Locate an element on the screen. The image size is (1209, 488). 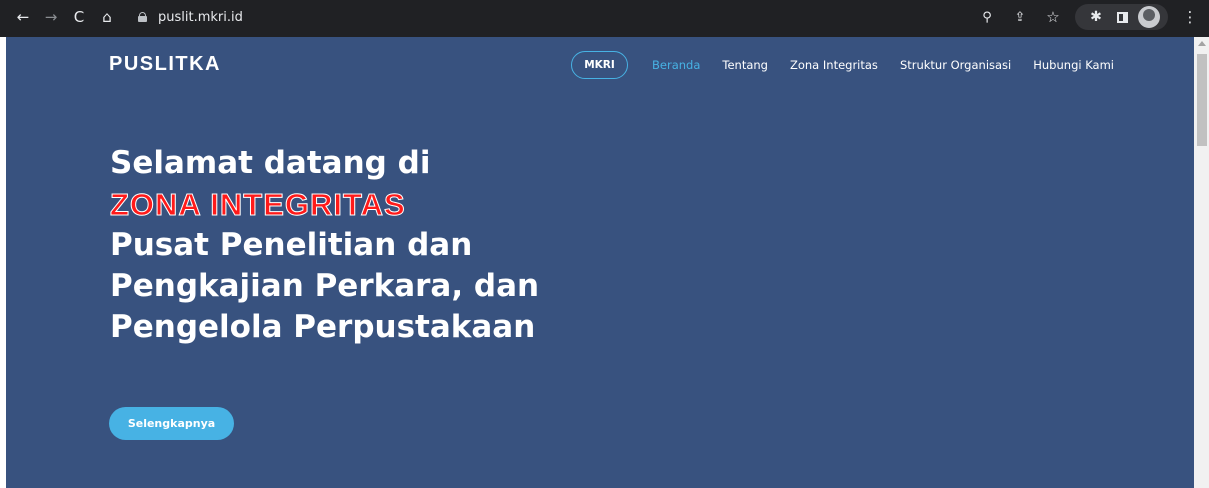
site-logo: PUSLITKA is located at coordinates (165, 64).